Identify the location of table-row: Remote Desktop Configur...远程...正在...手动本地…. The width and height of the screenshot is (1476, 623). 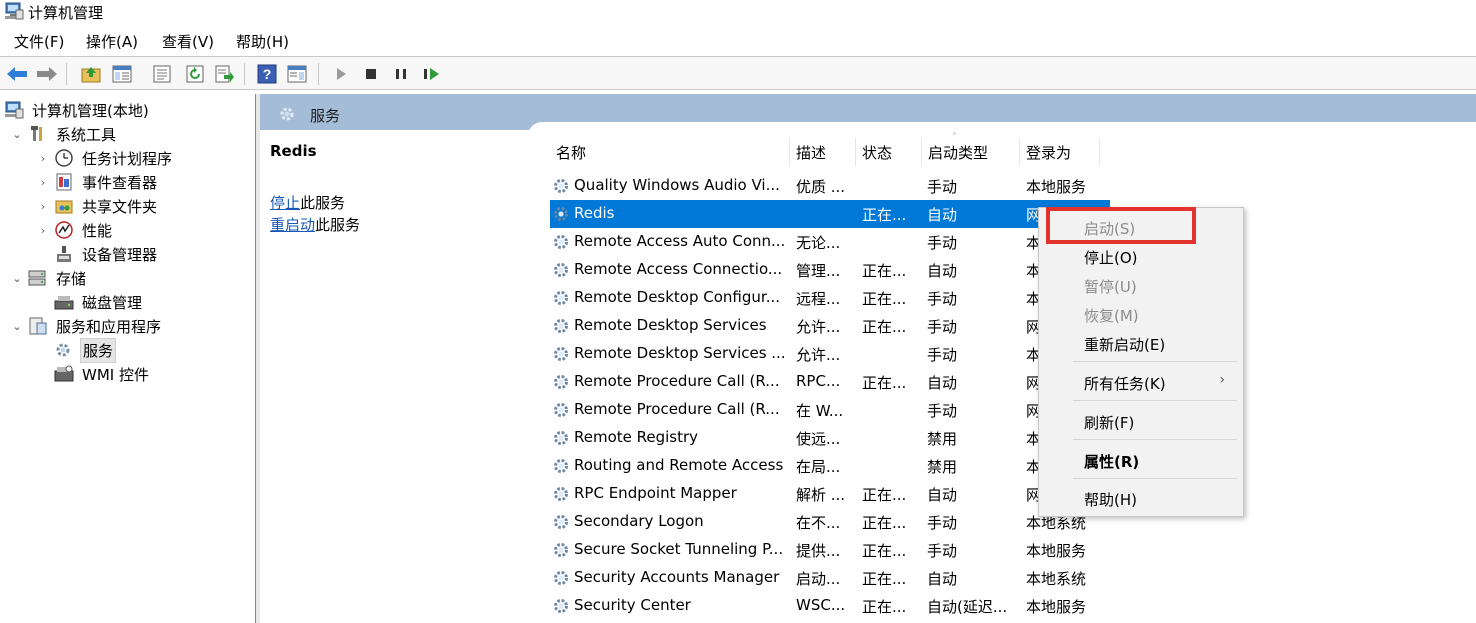
(830, 298).